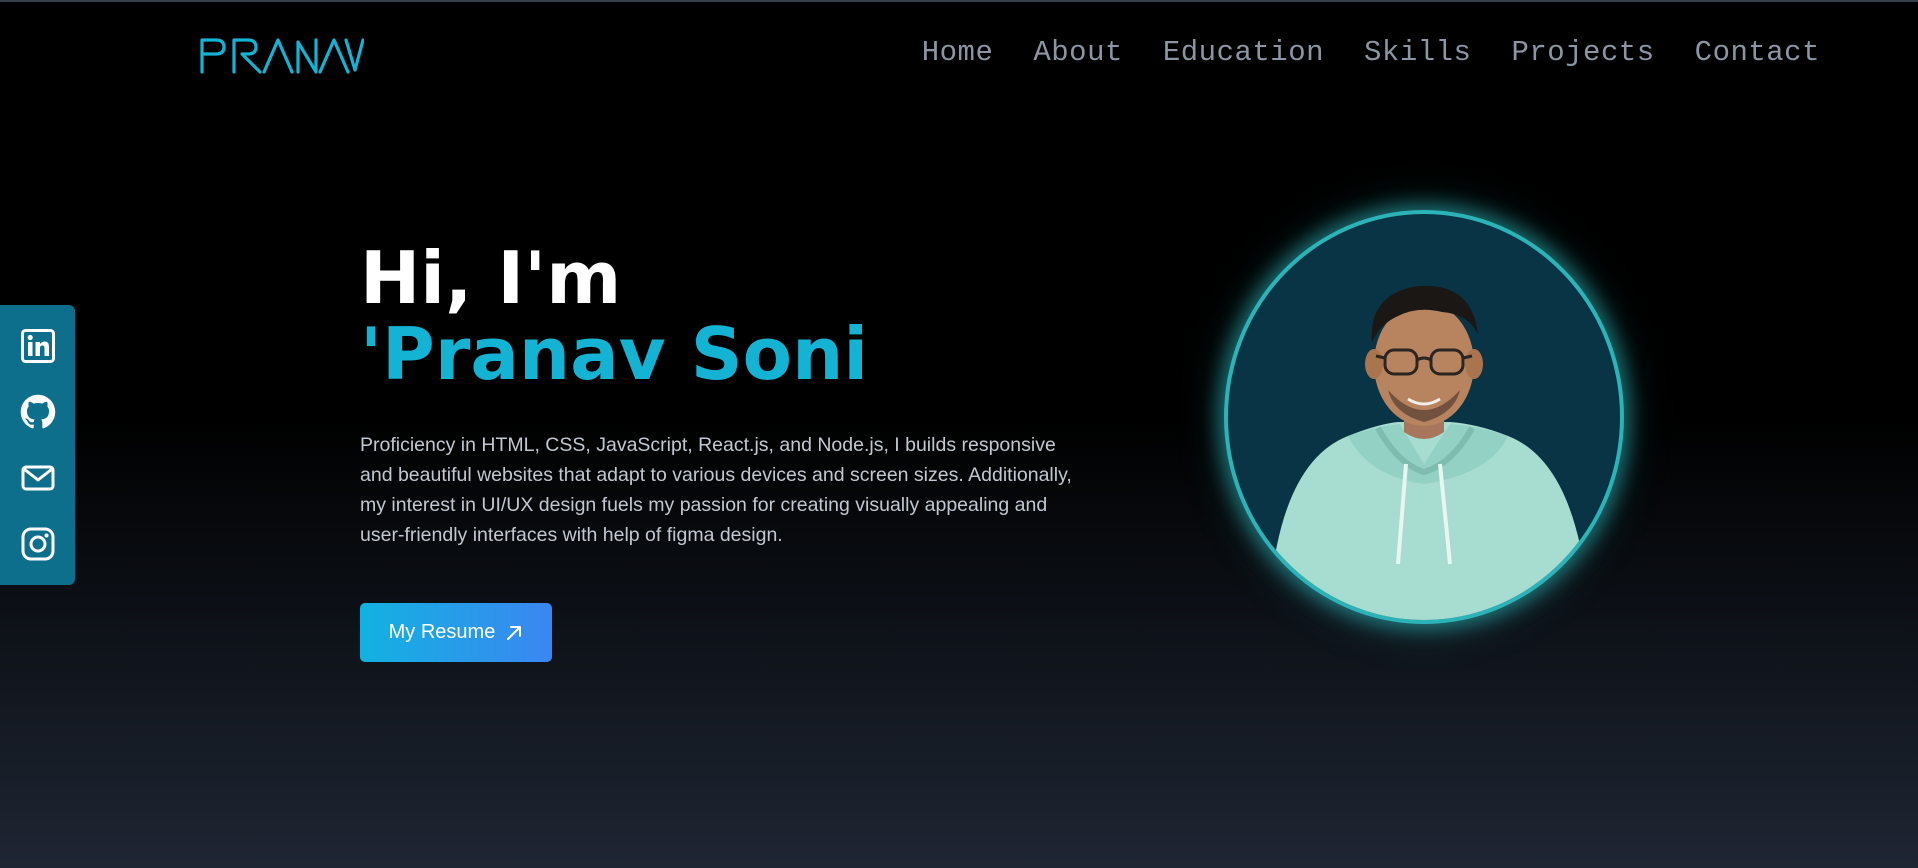  What do you see at coordinates (1582, 52) in the screenshot?
I see `nav-projects: Projects` at bounding box center [1582, 52].